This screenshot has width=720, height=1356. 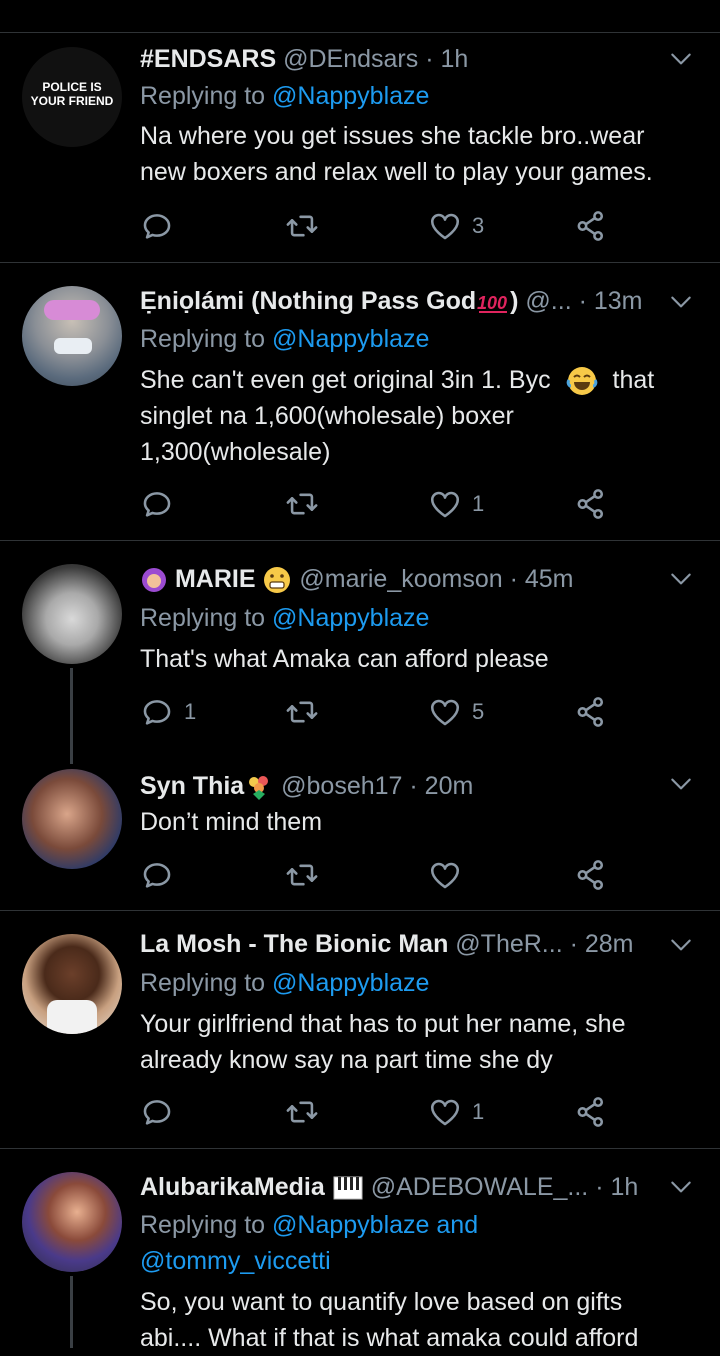 What do you see at coordinates (380, 504) in the screenshot?
I see `tweet-actions: 1` at bounding box center [380, 504].